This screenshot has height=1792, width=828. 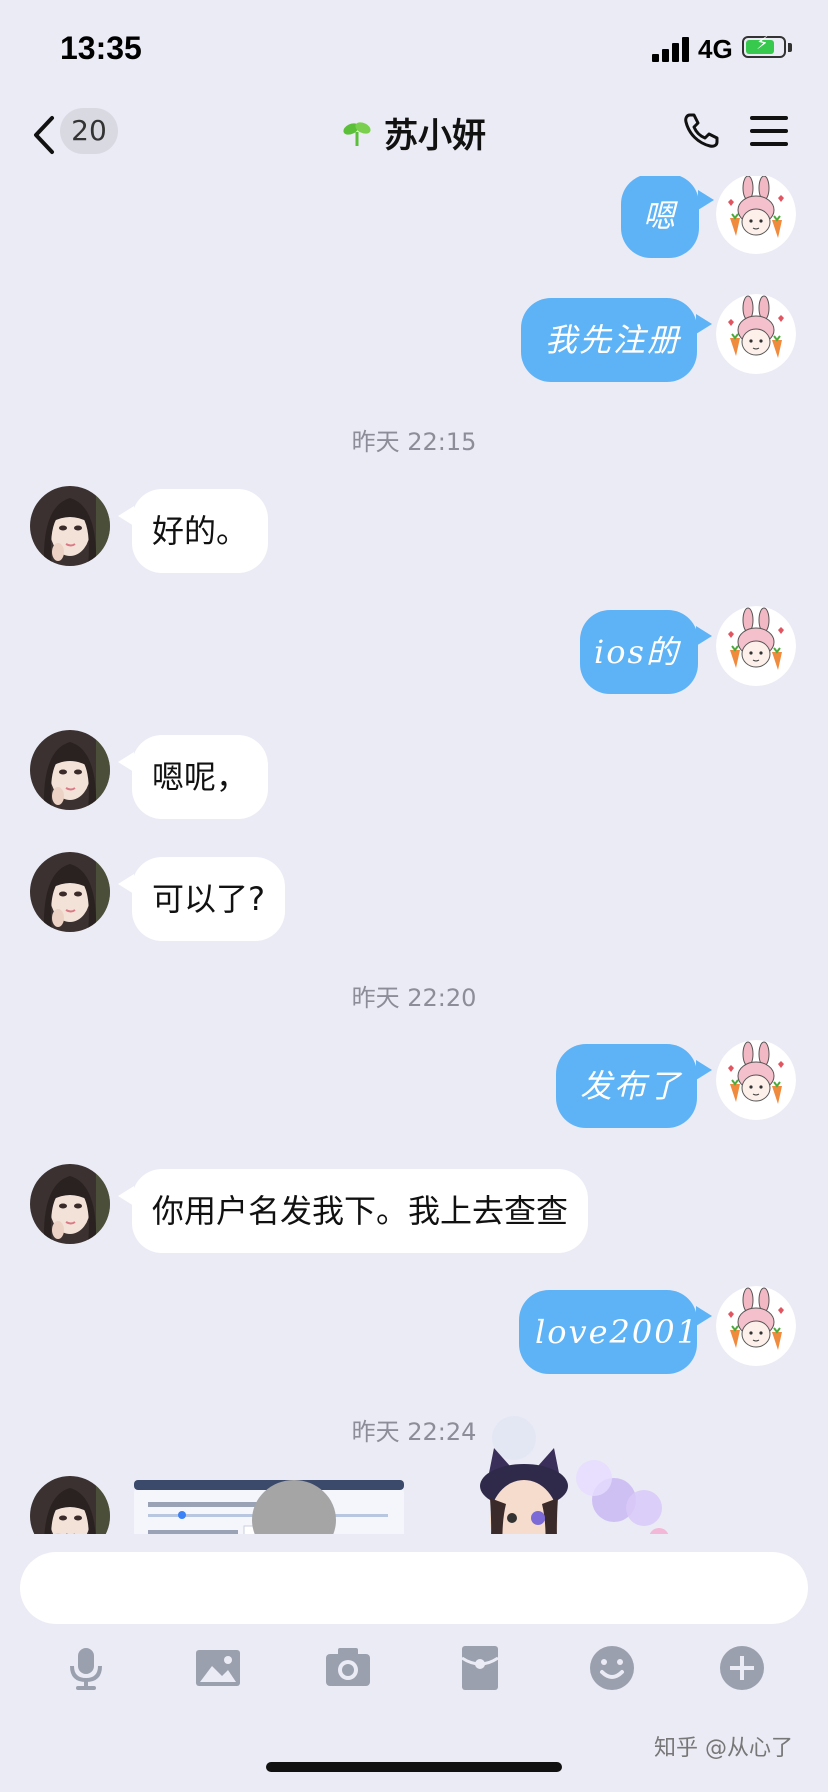 What do you see at coordinates (764, 45) in the screenshot?
I see `battery-icon: ⚡` at bounding box center [764, 45].